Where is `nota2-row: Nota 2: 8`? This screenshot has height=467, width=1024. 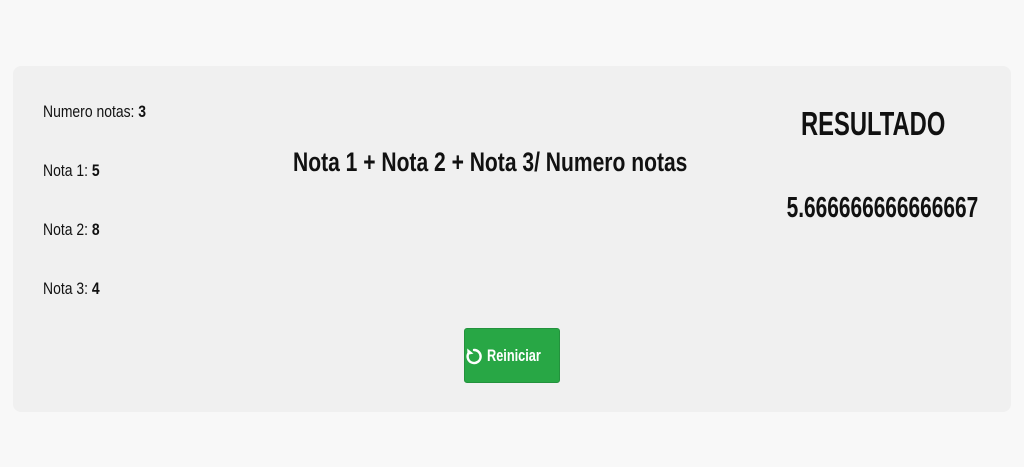 nota2-row: Nota 2: 8 is located at coordinates (125, 230).